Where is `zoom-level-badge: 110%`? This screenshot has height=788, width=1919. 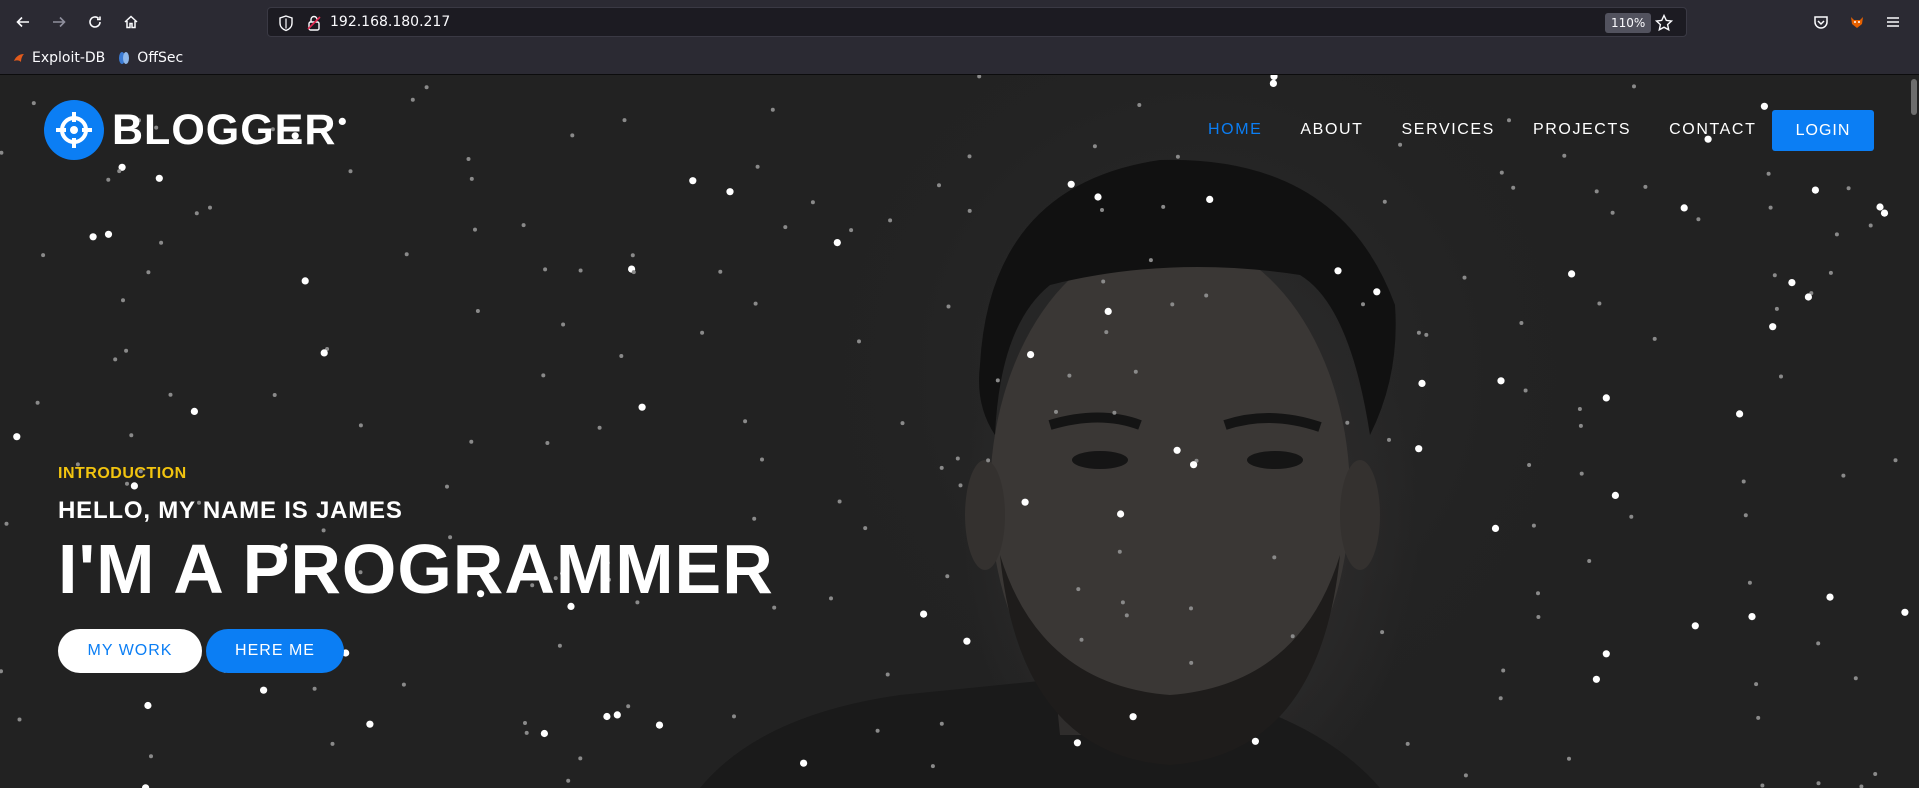 zoom-level-badge: 110% is located at coordinates (1628, 23).